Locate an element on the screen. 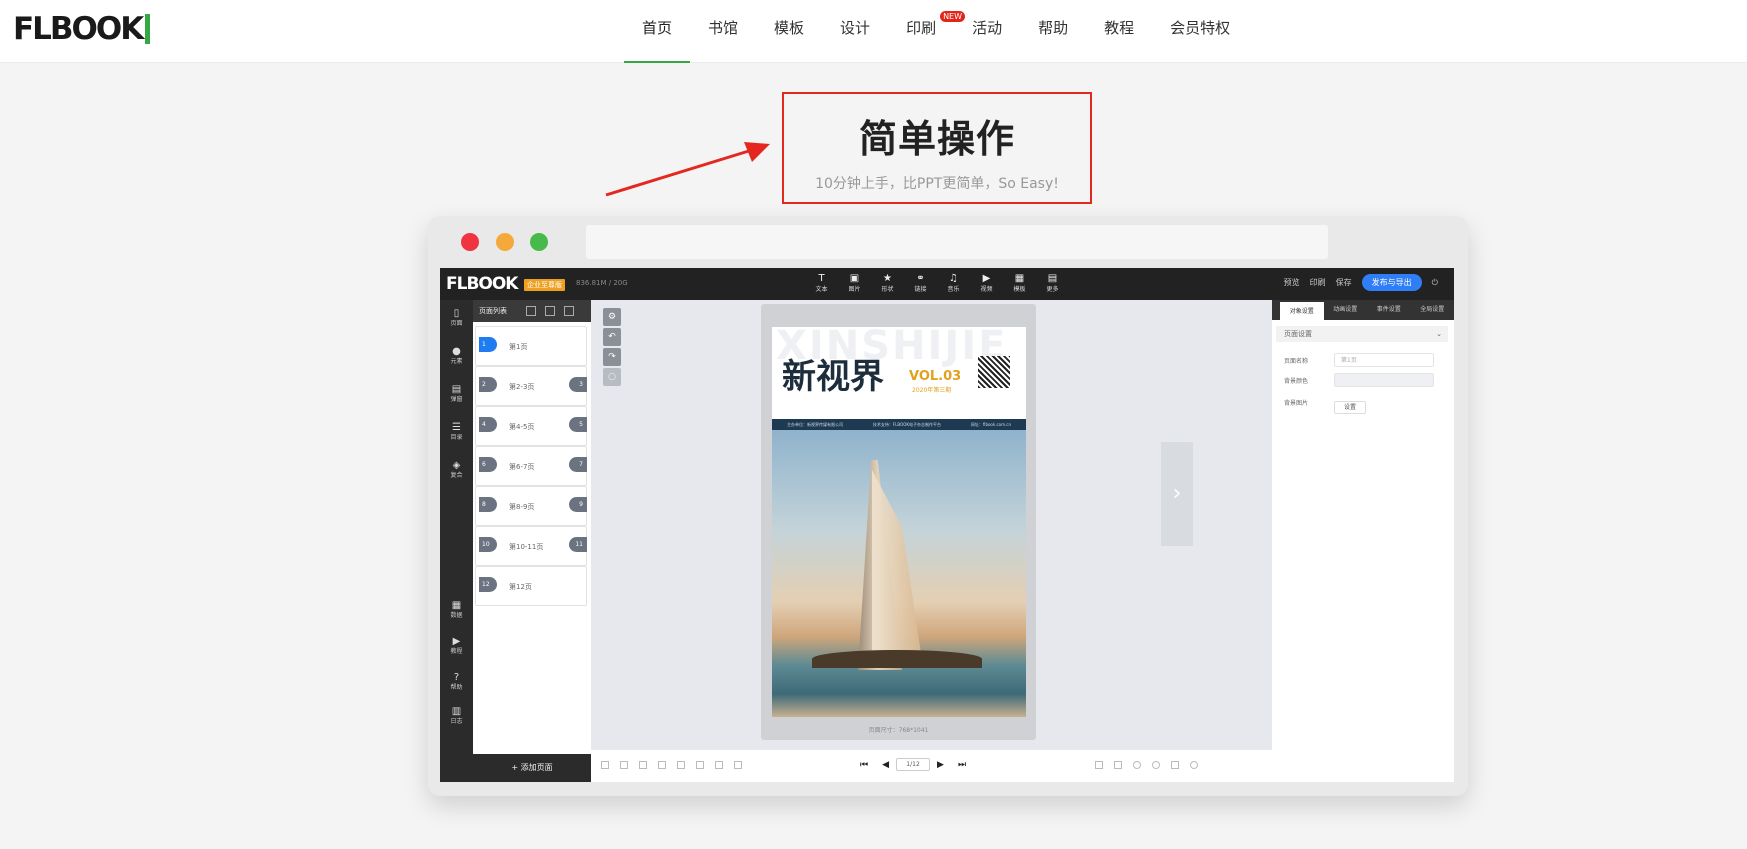 The height and width of the screenshot is (849, 1747). bg-image-set-button: 设置 is located at coordinates (1350, 407).